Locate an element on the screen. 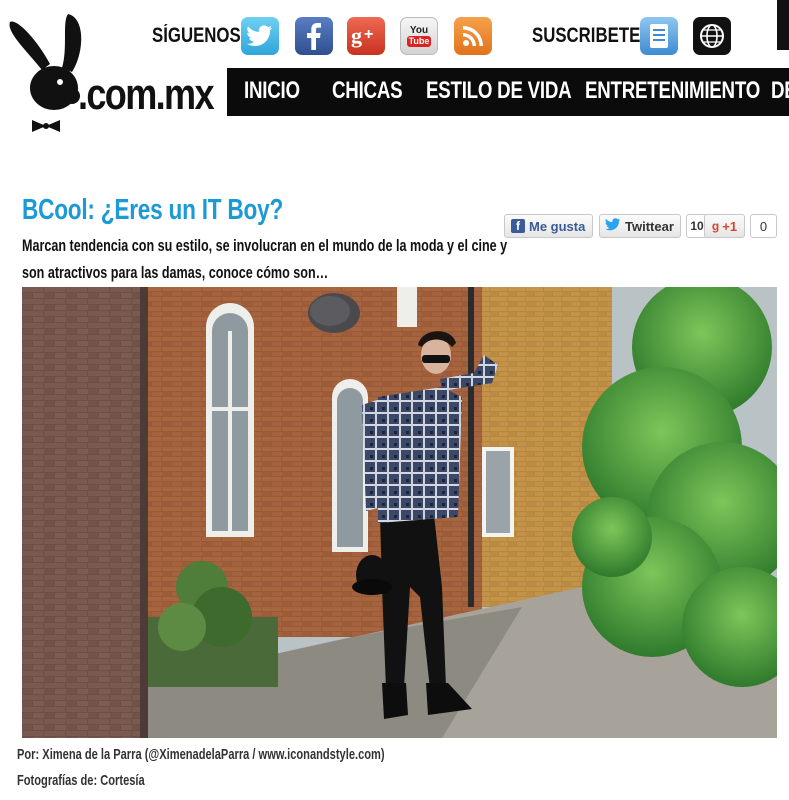  facebook-icon is located at coordinates (314, 36).